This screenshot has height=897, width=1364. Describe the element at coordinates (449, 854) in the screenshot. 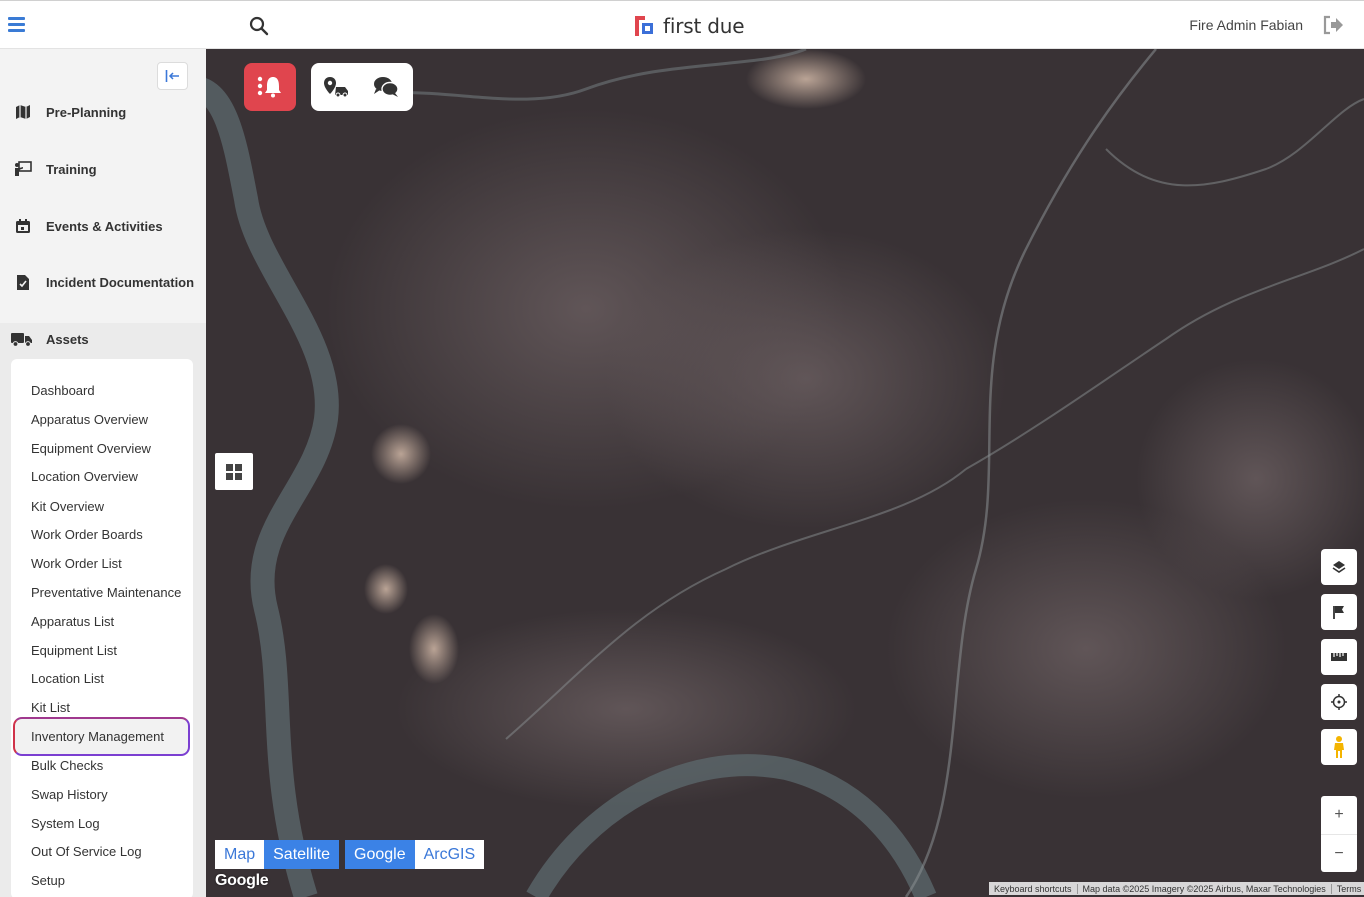

I see `map-source-arcgis-button: ArcGIS` at that location.